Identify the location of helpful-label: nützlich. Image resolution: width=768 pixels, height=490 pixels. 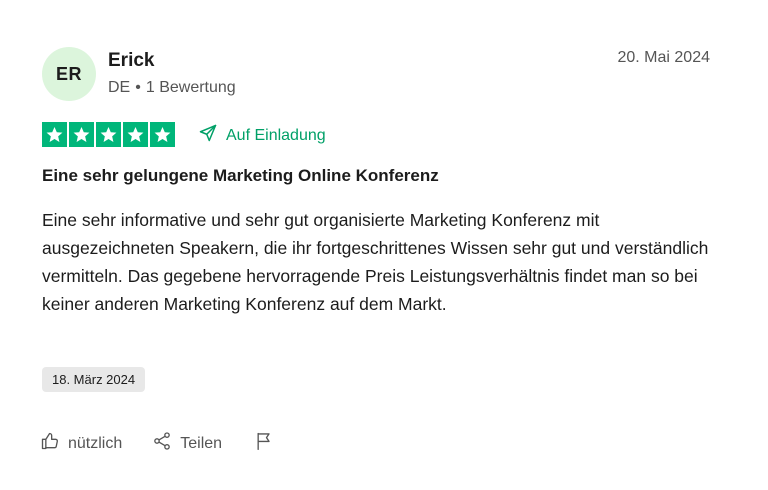
(95, 443).